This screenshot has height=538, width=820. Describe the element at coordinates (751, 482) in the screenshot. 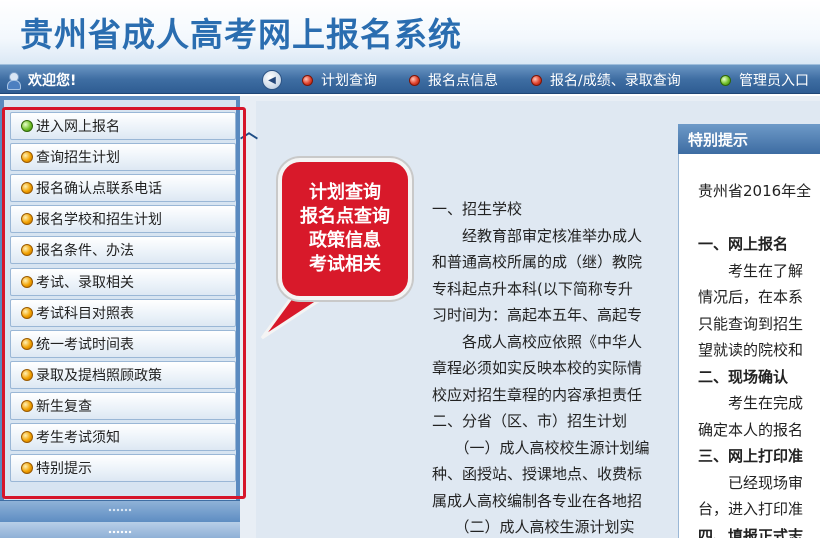

I see `notice-line: 已经现场审` at that location.